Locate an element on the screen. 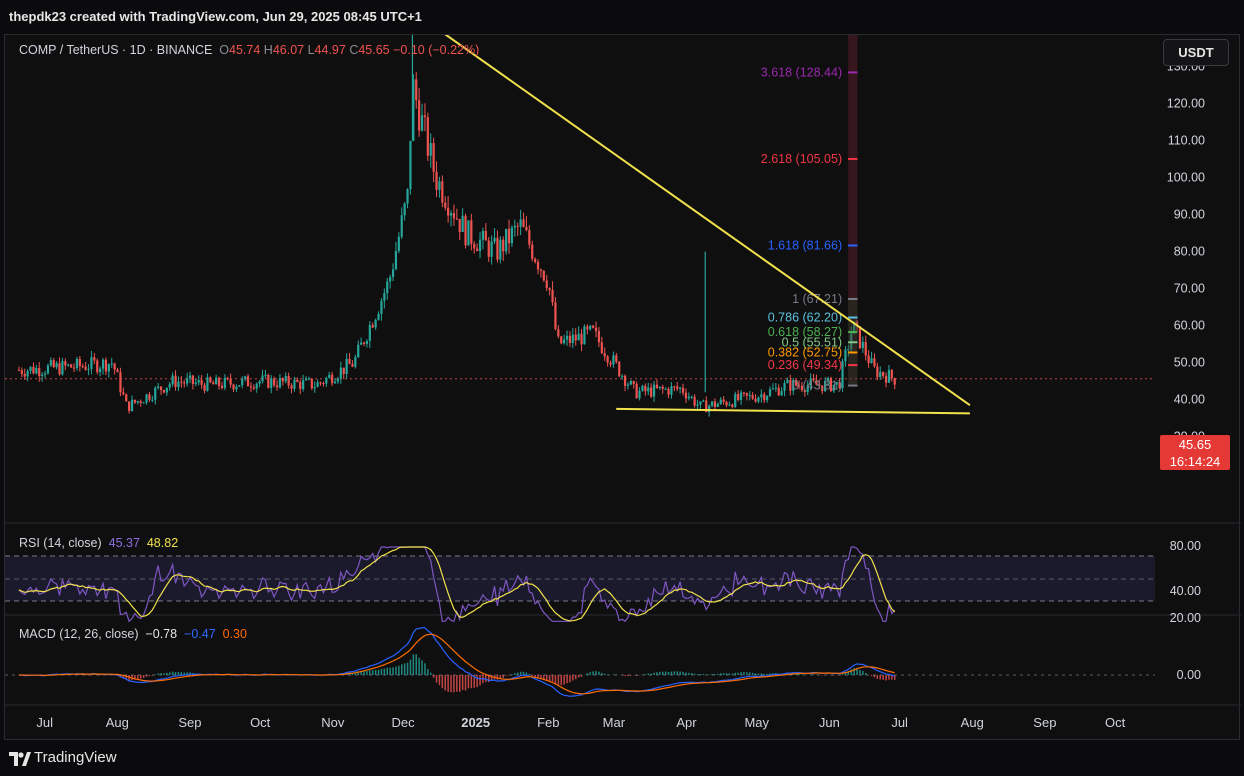  close-value: 45.65 is located at coordinates (374, 50).